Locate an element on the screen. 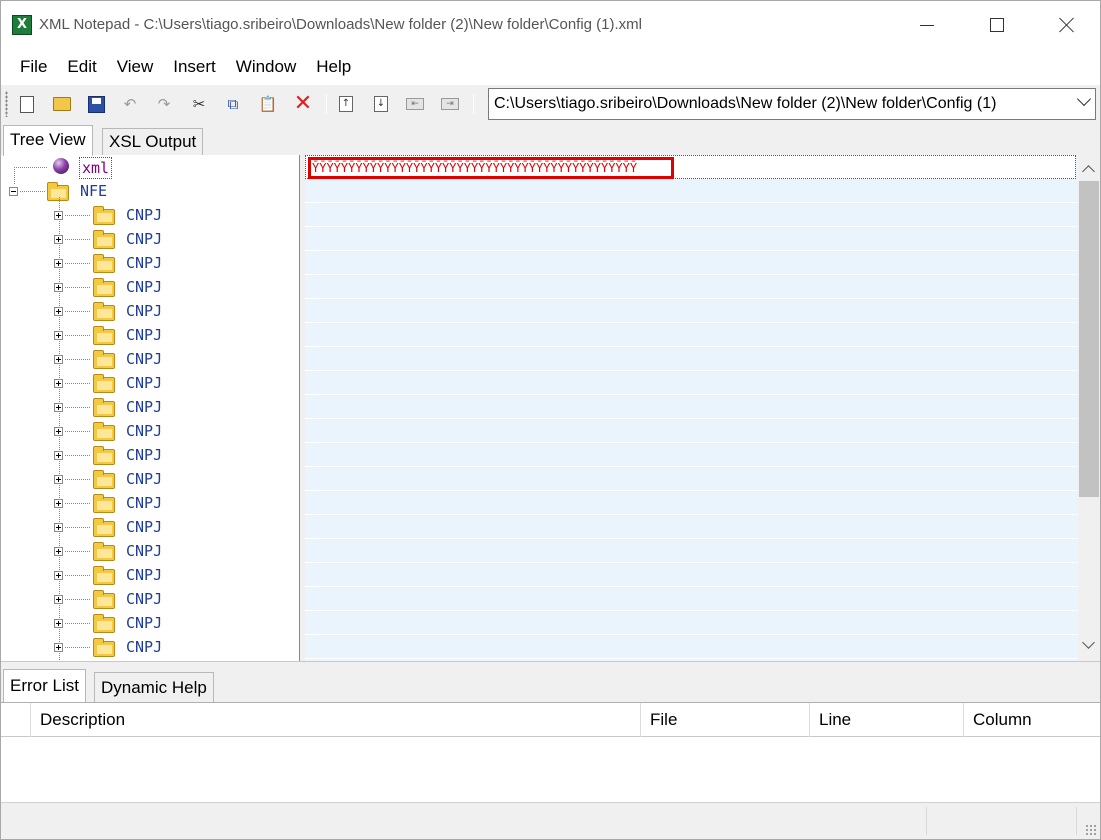 The width and height of the screenshot is (1101, 840). scroll-up-icon is located at coordinates (1088, 171).